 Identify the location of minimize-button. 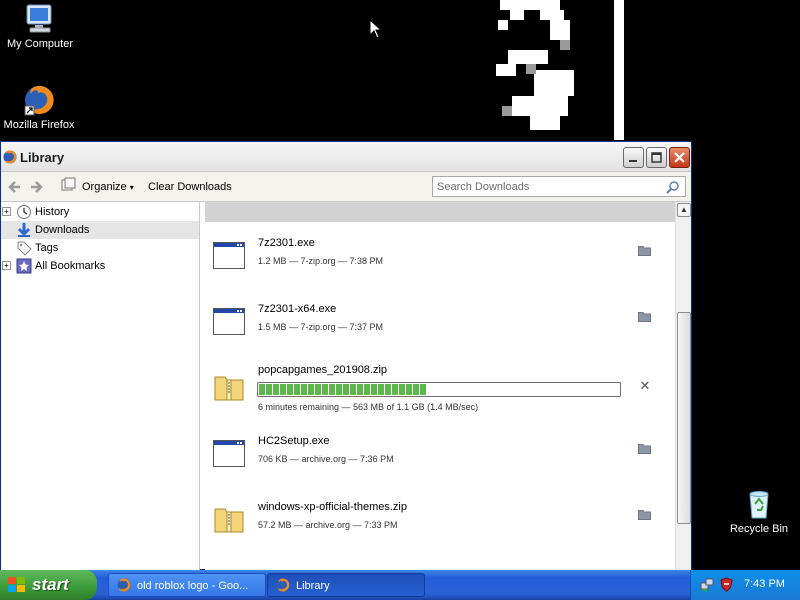
(633, 157).